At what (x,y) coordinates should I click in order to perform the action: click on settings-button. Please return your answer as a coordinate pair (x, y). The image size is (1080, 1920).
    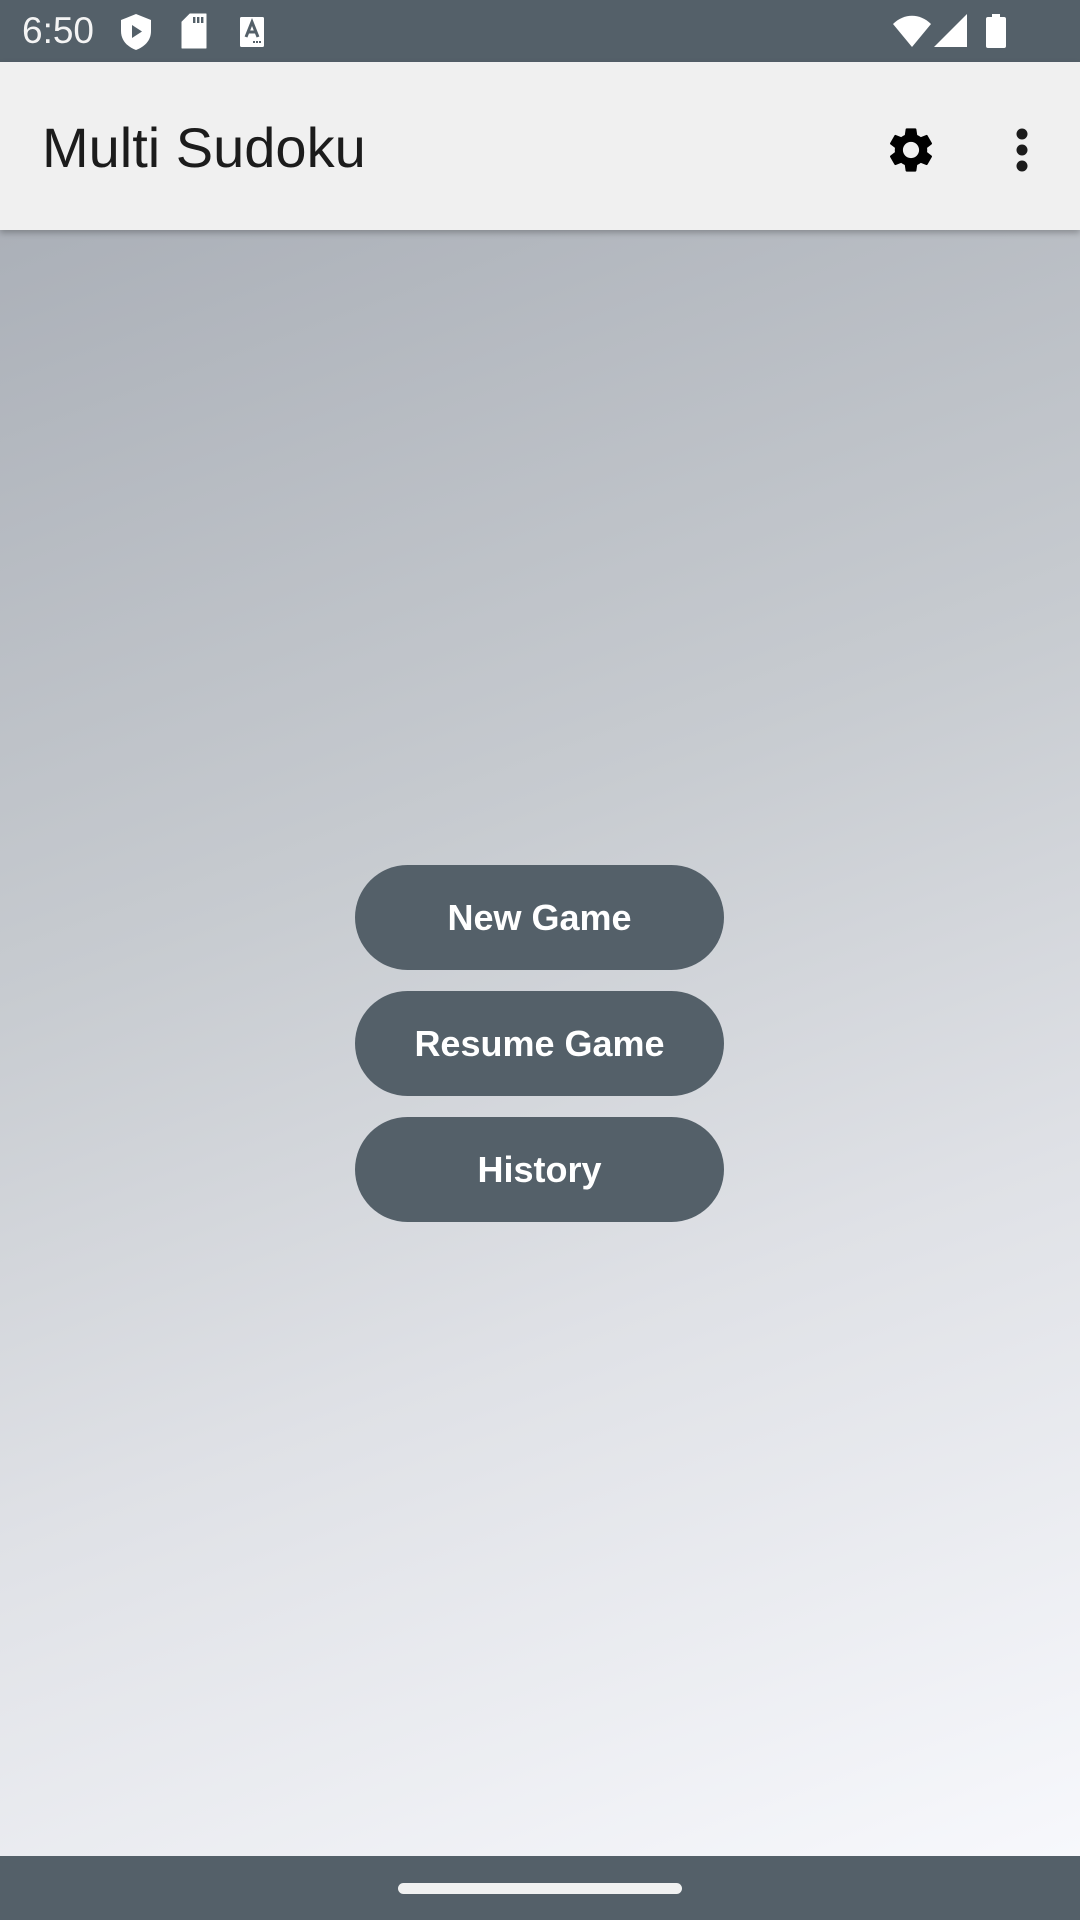
    Looking at the image, I should click on (911, 150).